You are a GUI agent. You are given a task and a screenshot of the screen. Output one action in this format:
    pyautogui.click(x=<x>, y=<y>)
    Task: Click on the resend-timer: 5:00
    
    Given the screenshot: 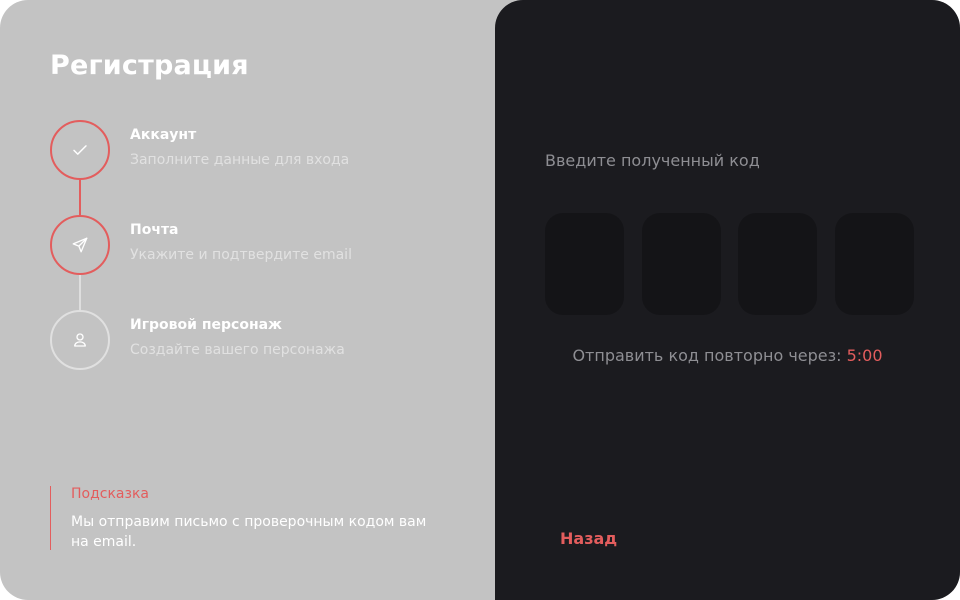 What is the action you would take?
    pyautogui.click(x=864, y=355)
    